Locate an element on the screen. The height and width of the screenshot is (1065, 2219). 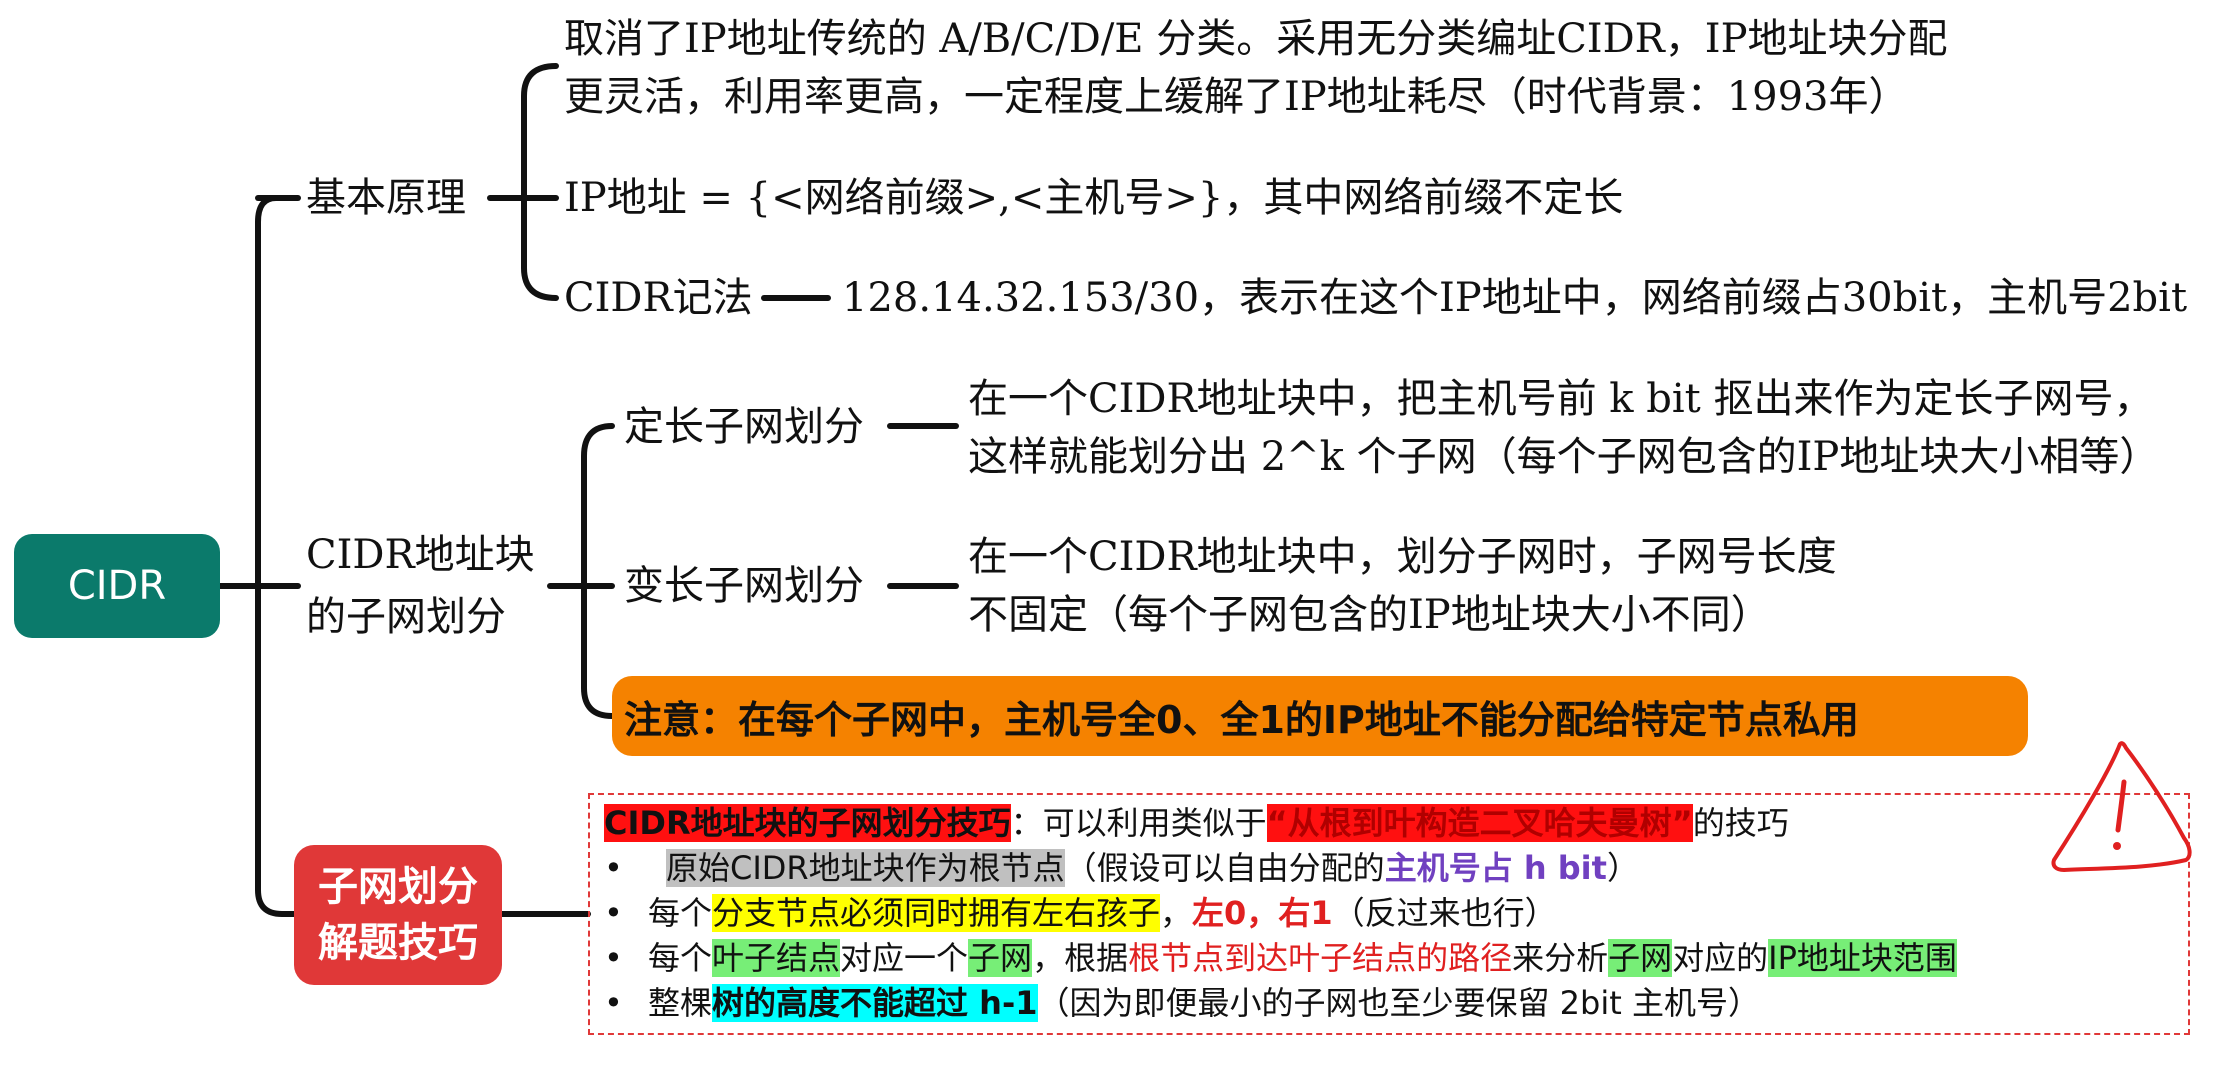
tips-b1-mid: （假设可以自由分配的 is located at coordinates (1224, 868).